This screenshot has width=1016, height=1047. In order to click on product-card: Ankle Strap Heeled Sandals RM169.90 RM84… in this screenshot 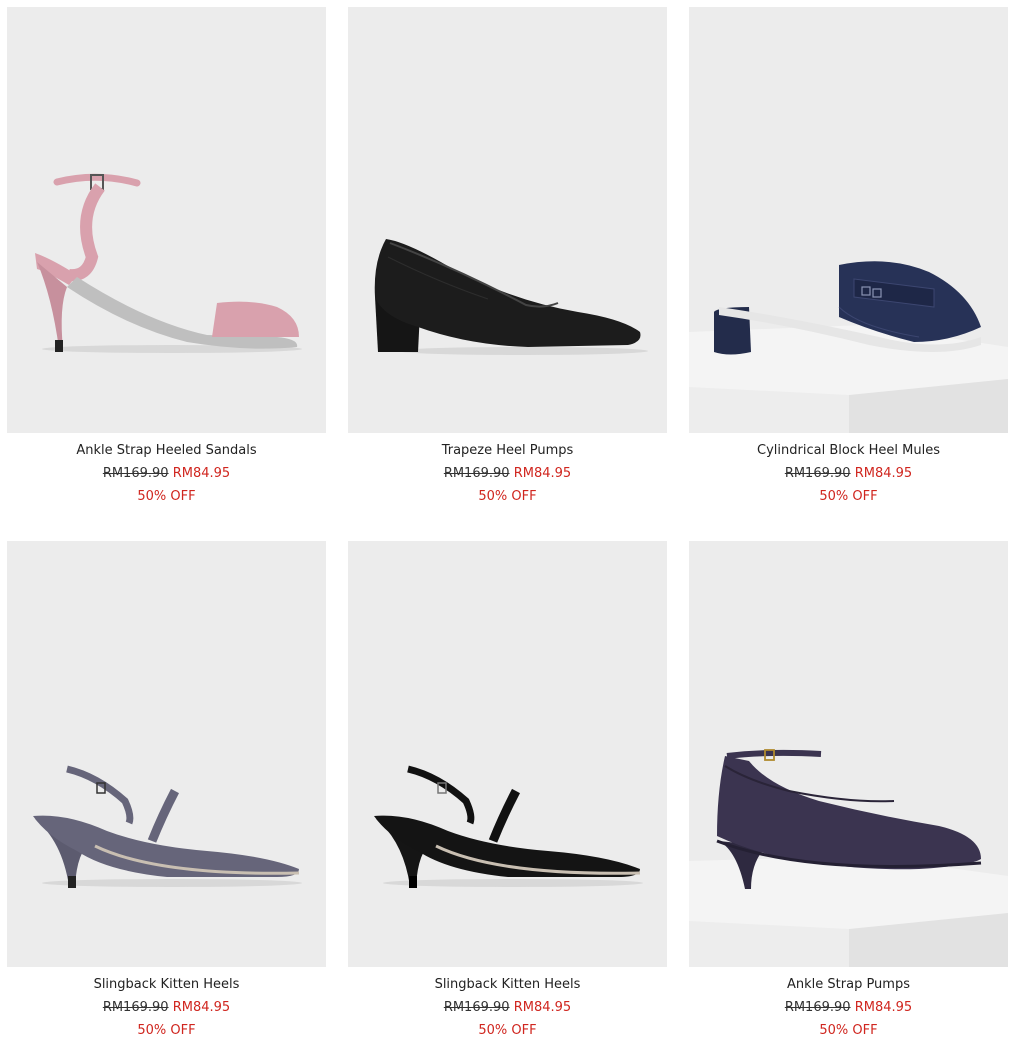, I will do `click(166, 256)`.